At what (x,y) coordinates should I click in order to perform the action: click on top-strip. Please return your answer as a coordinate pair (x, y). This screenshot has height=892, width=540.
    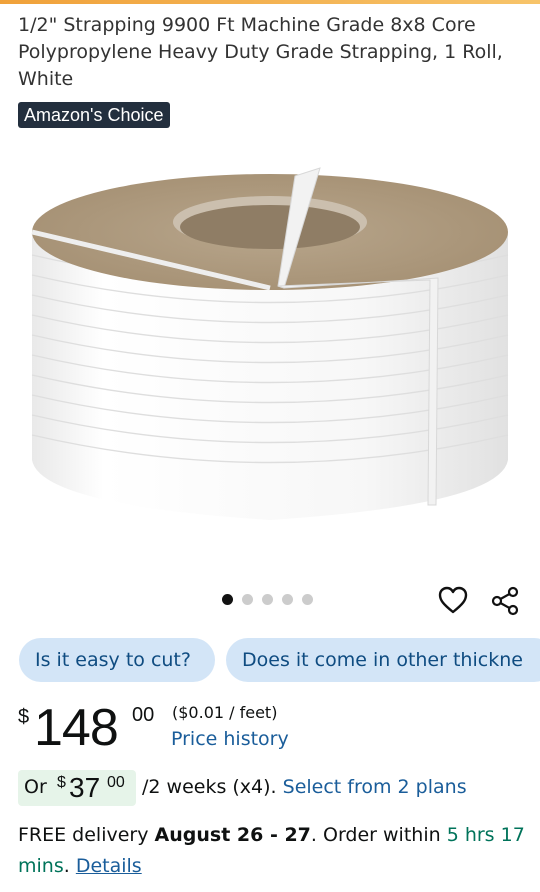
    Looking at the image, I should click on (270, 2).